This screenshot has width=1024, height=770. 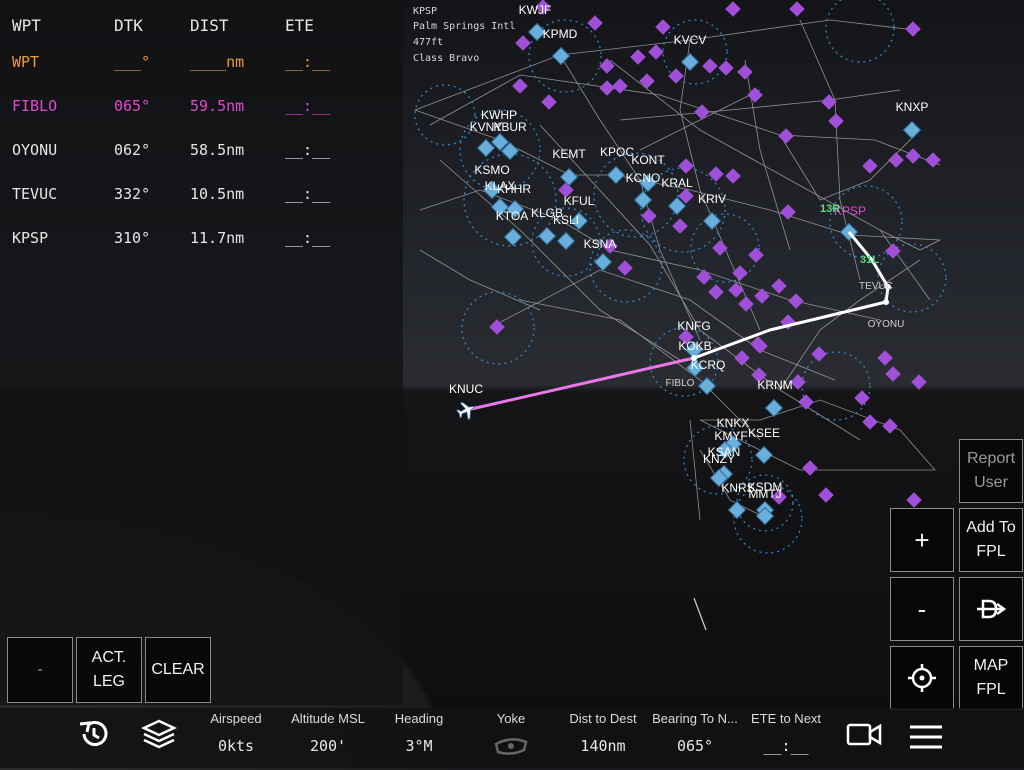 What do you see at coordinates (991, 678) in the screenshot?
I see `map-fpl-button: MAP FPL` at bounding box center [991, 678].